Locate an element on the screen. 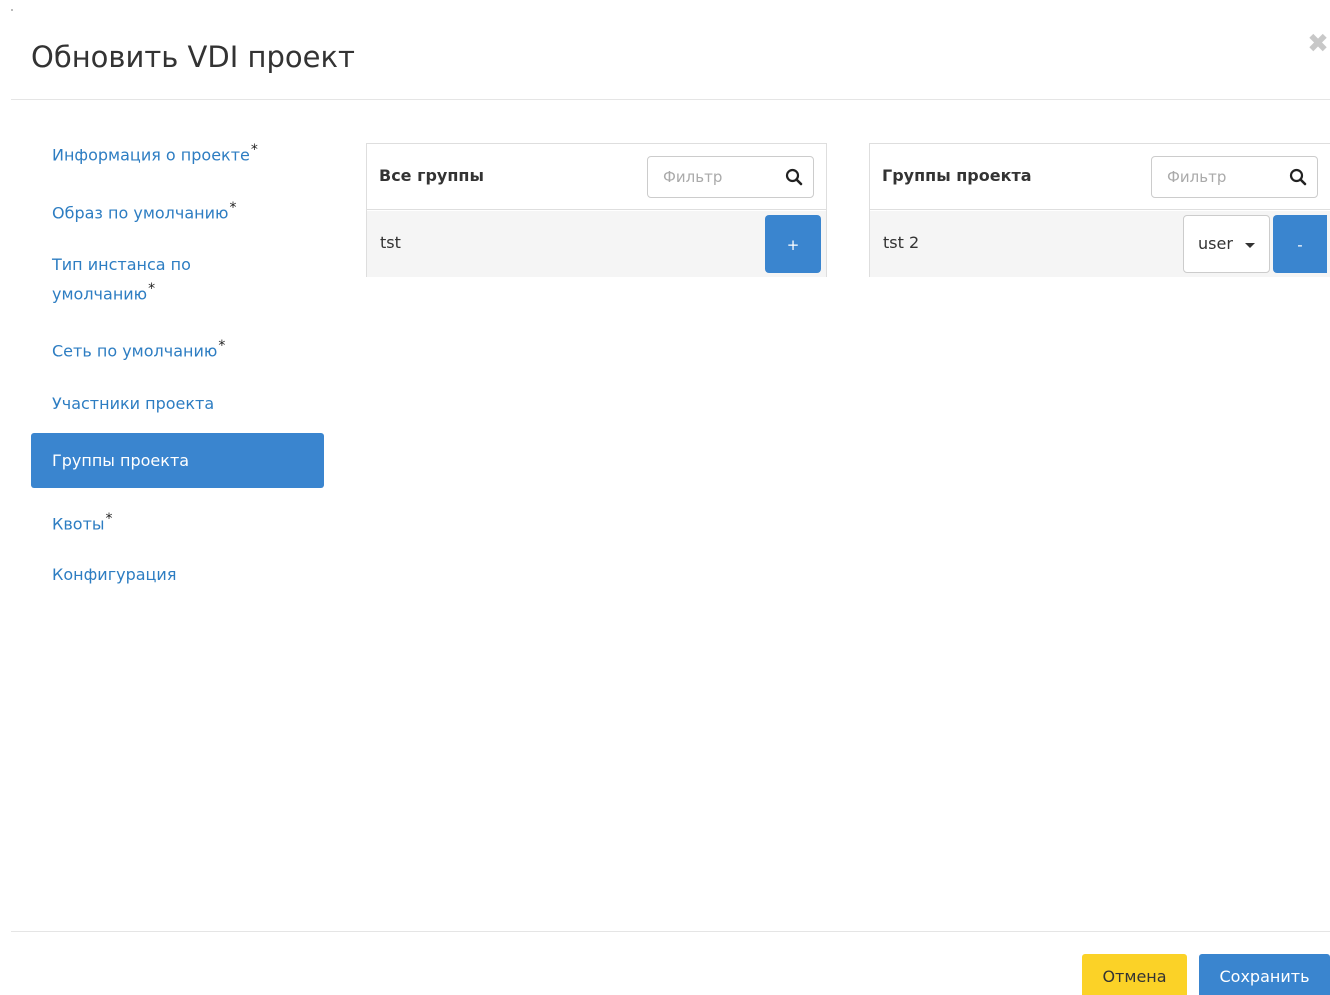  footer-divider is located at coordinates (670, 931).